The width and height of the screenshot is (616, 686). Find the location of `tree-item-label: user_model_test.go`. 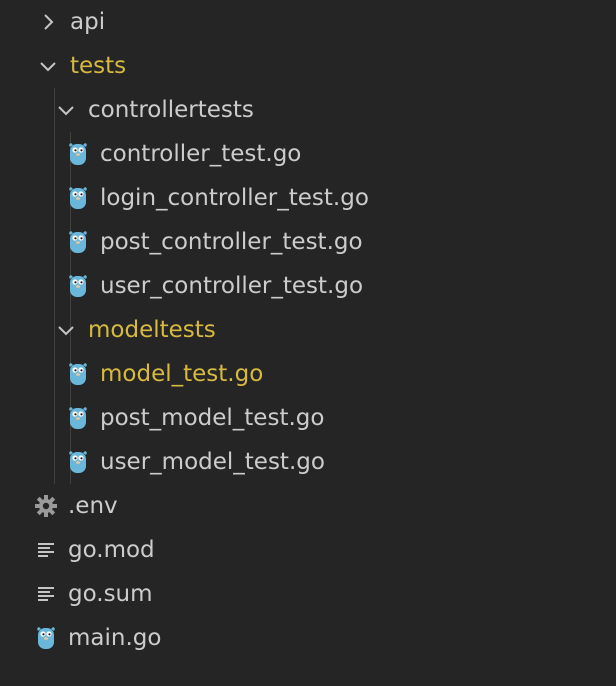

tree-item-label: user_model_test.go is located at coordinates (212, 462).